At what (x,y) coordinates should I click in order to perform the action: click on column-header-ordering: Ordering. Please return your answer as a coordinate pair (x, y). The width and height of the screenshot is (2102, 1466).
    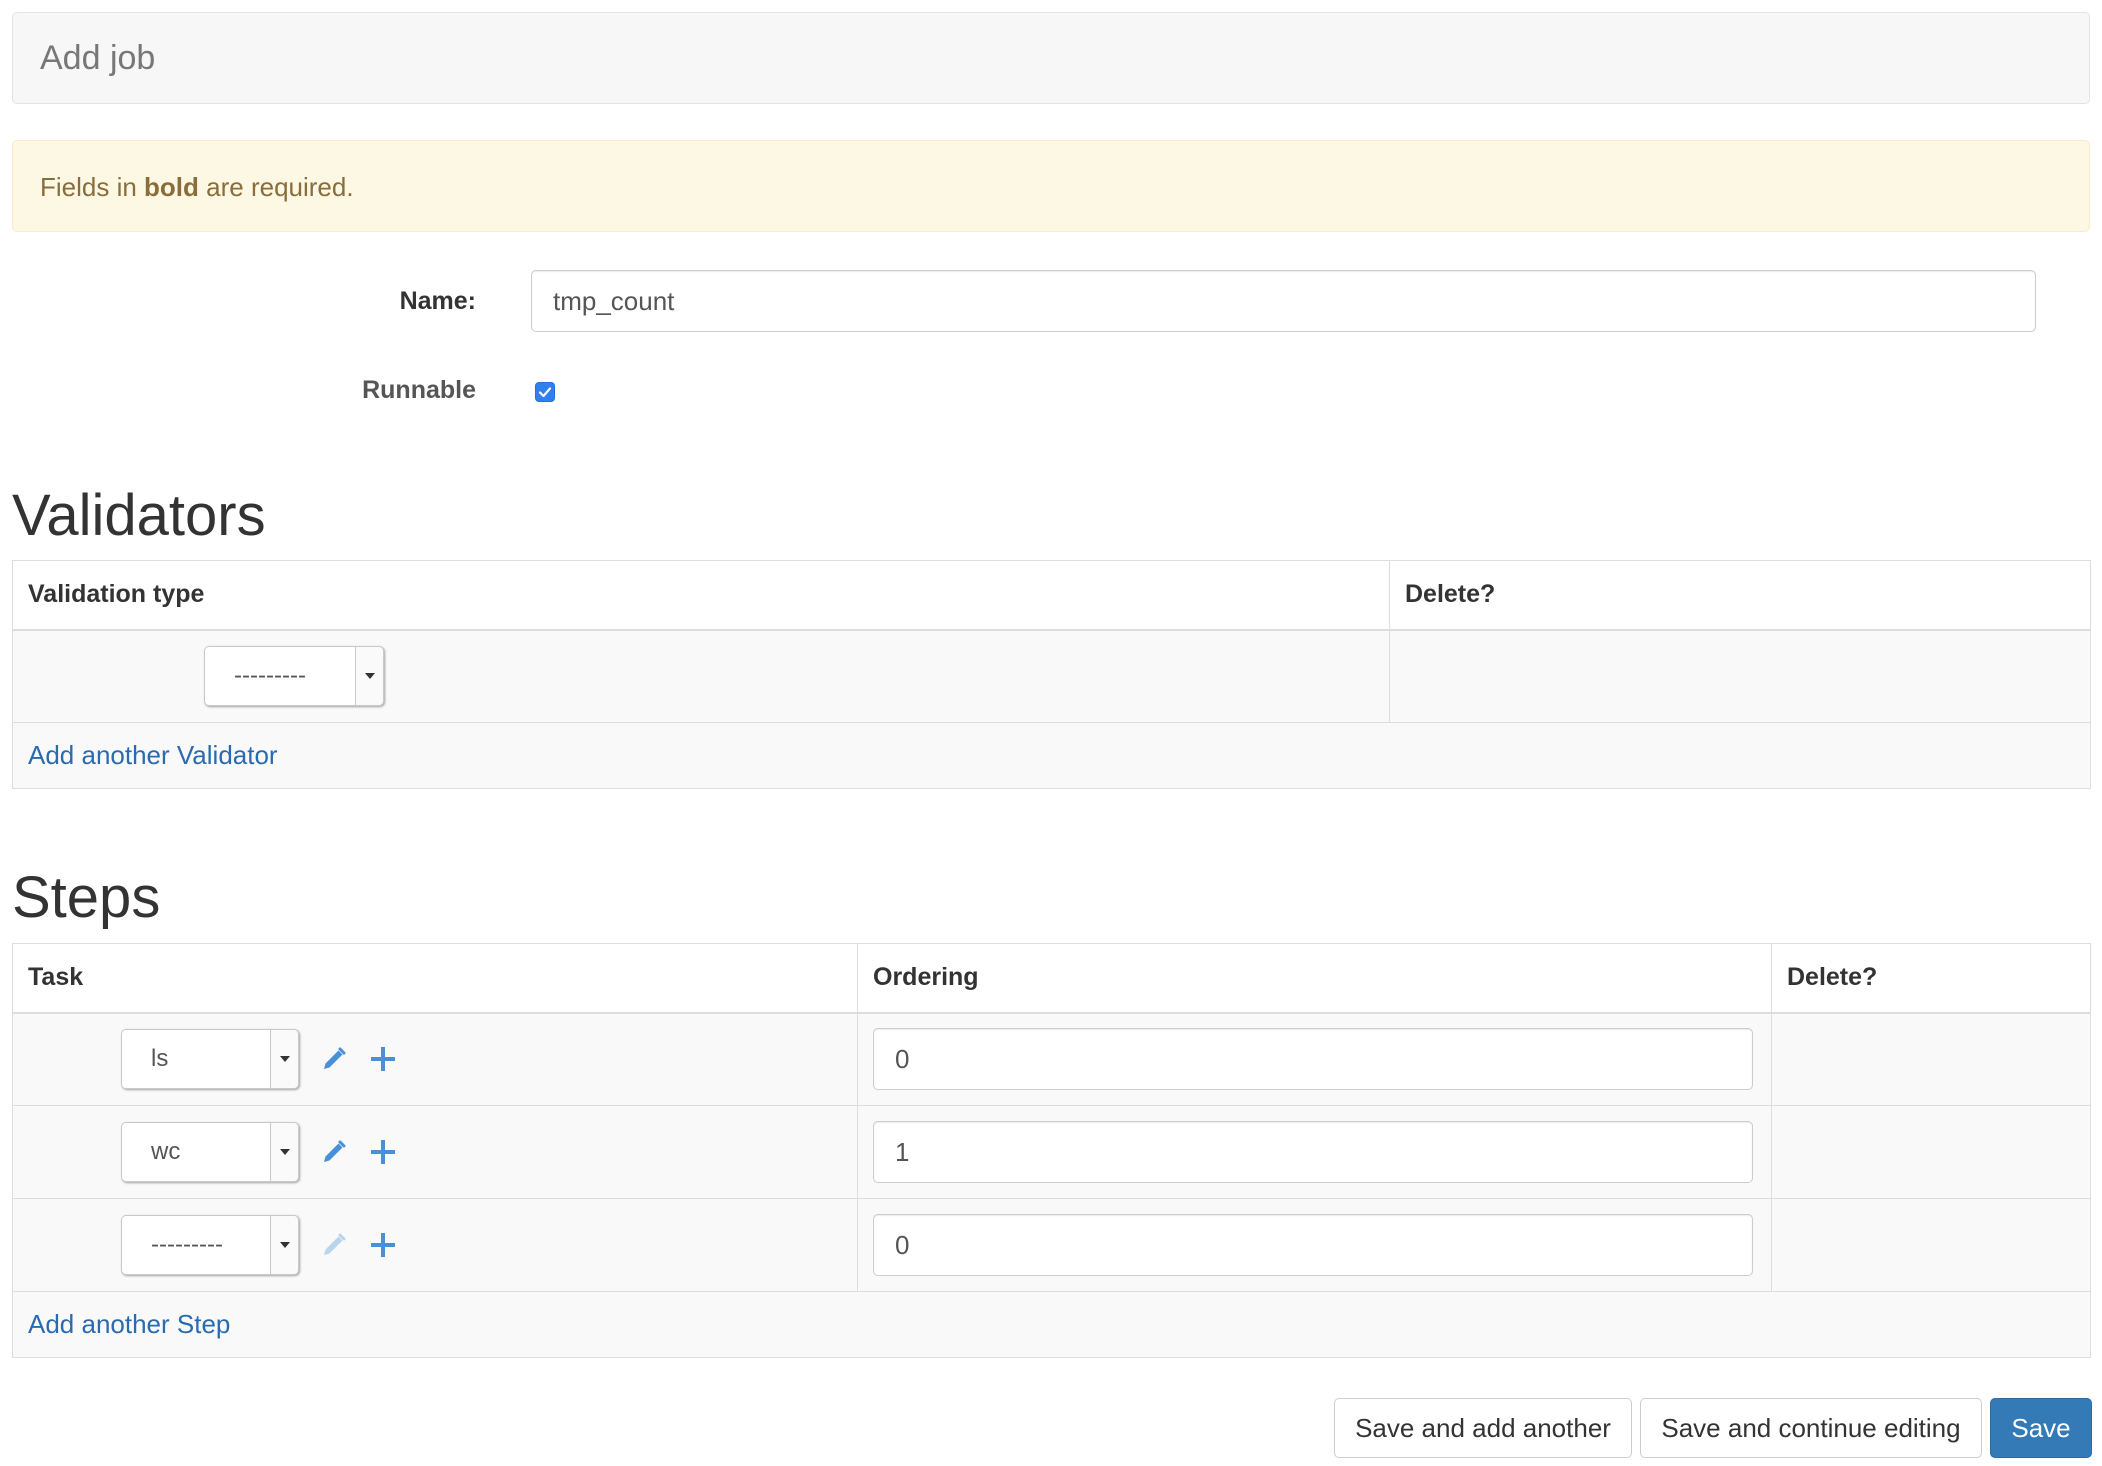
    Looking at the image, I should click on (1314, 978).